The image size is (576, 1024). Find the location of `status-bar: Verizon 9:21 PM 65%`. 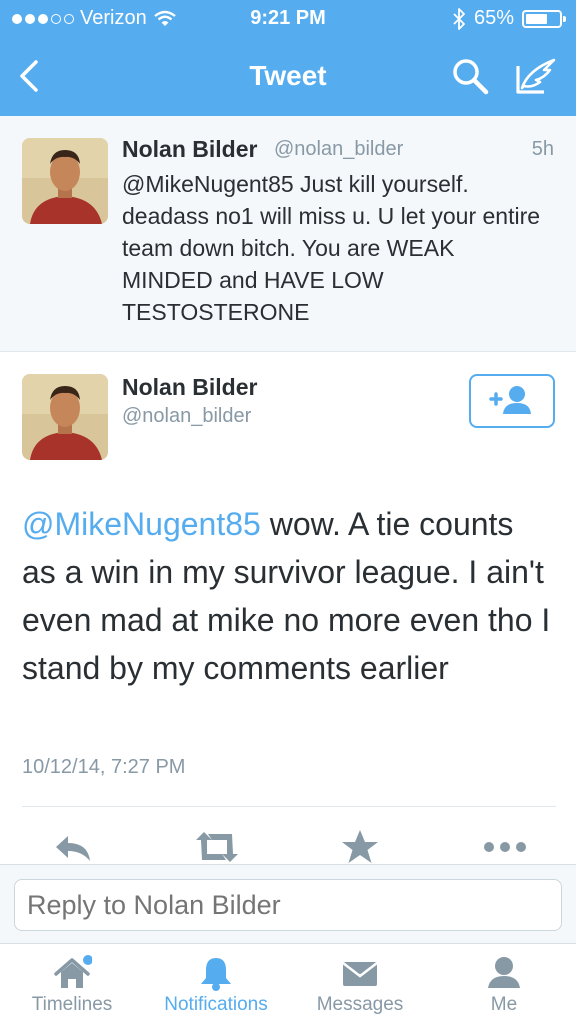

status-bar: Verizon 9:21 PM 65% is located at coordinates (288, 20).